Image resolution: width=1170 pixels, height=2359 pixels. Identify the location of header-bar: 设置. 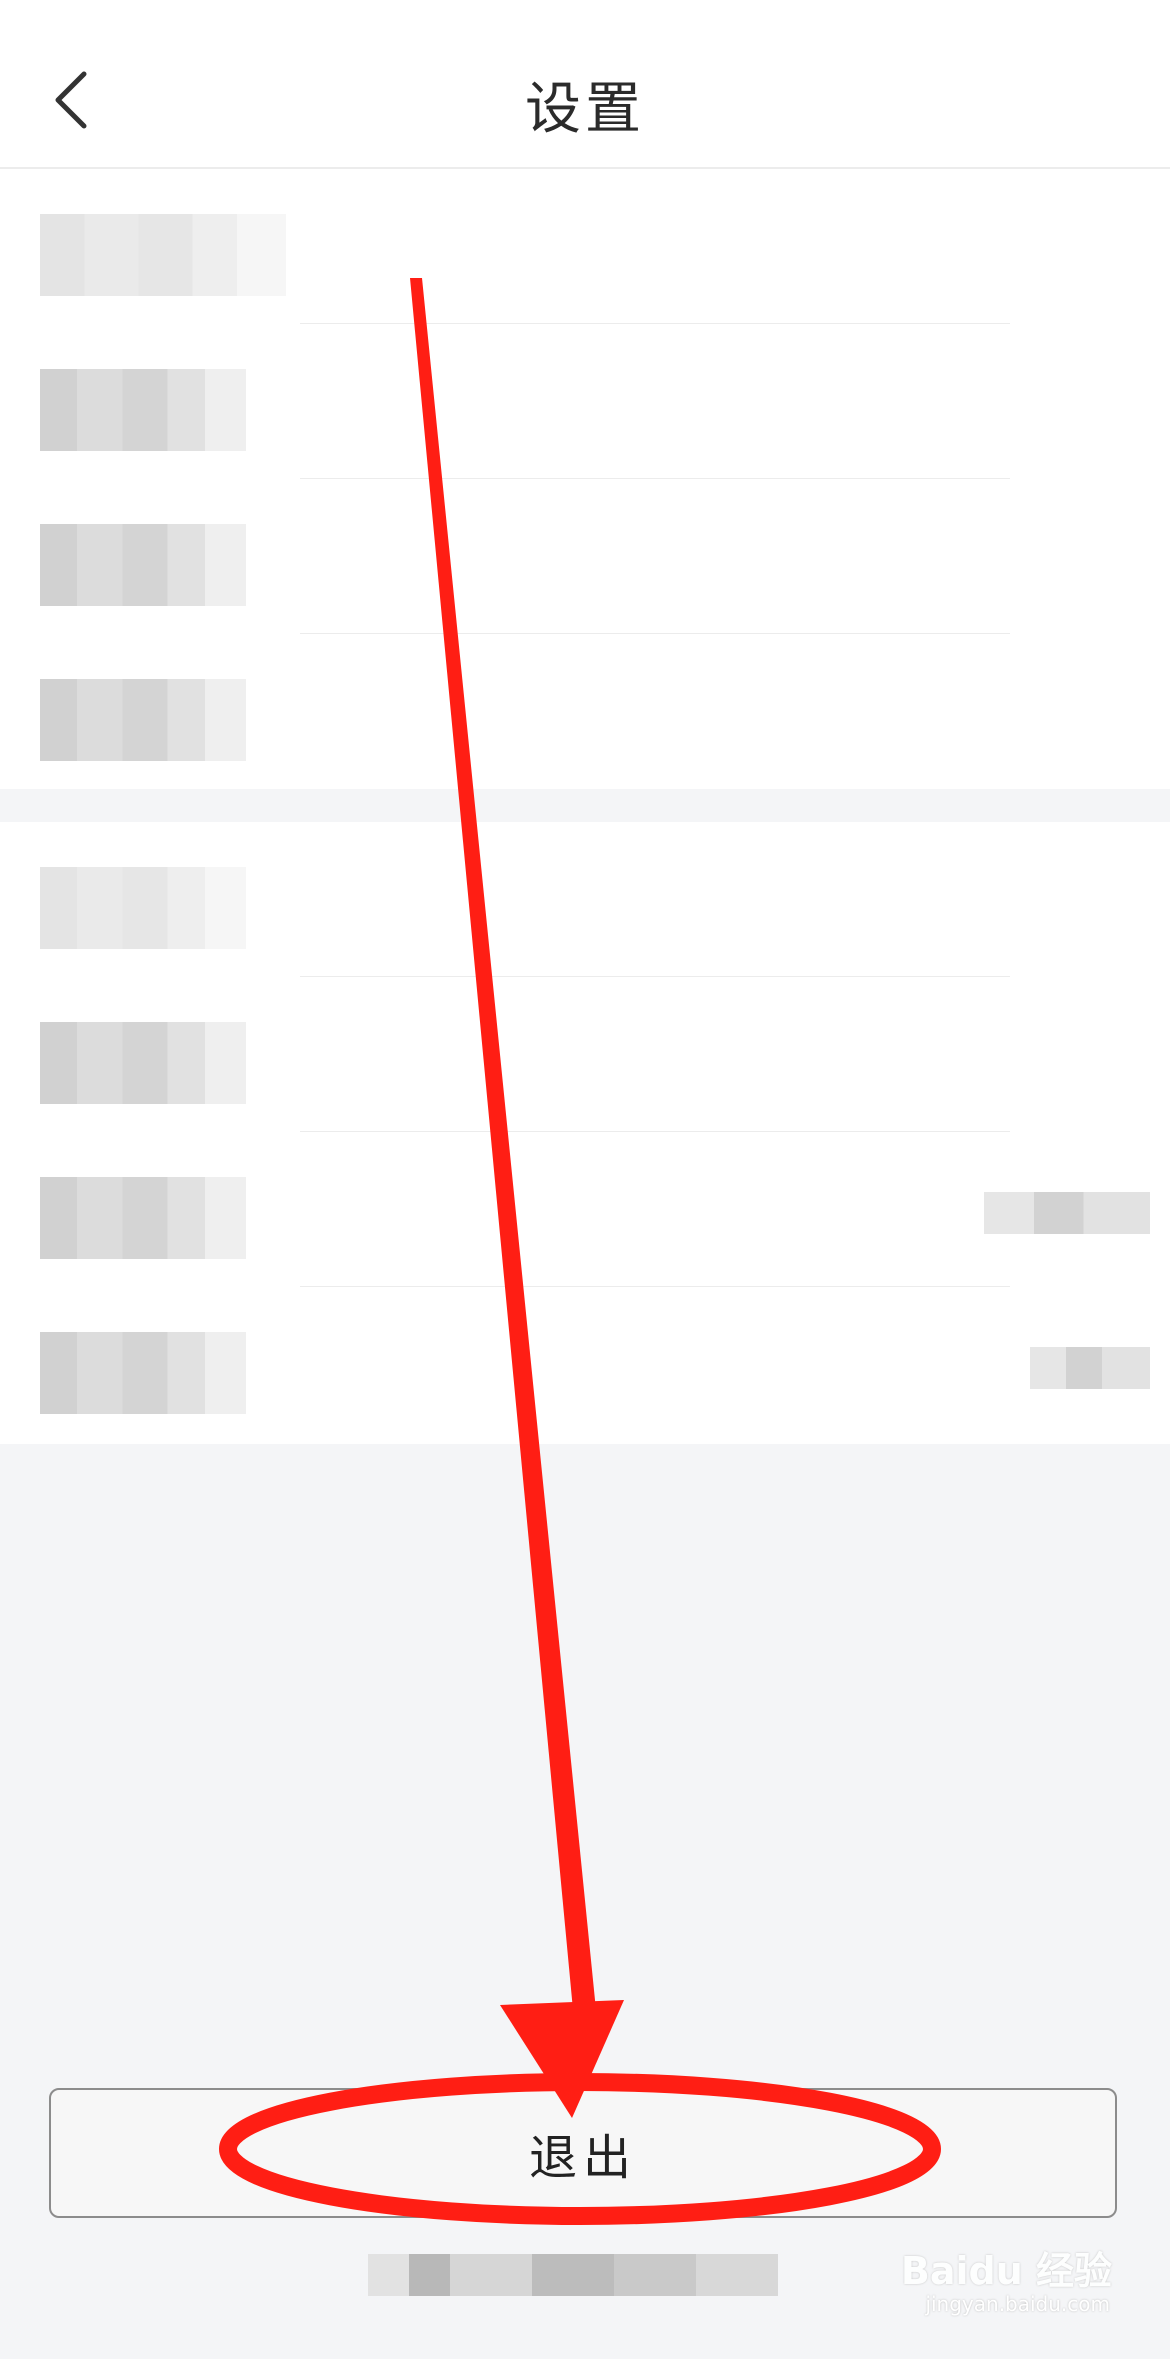
(585, 84).